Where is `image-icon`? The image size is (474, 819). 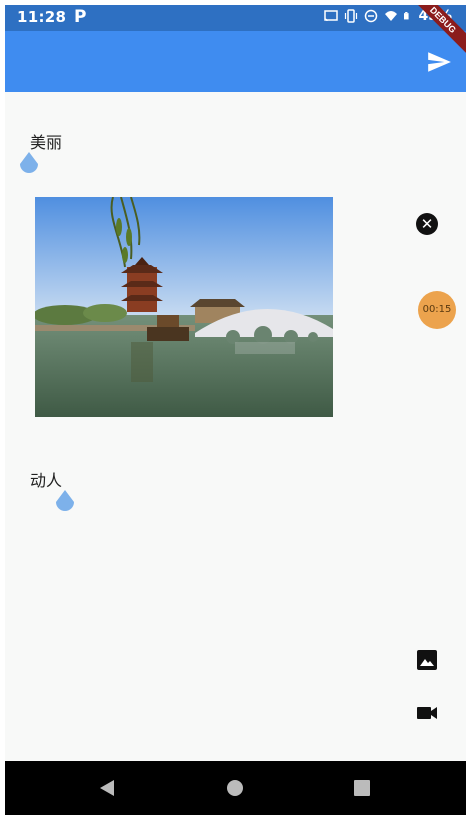 image-icon is located at coordinates (427, 660).